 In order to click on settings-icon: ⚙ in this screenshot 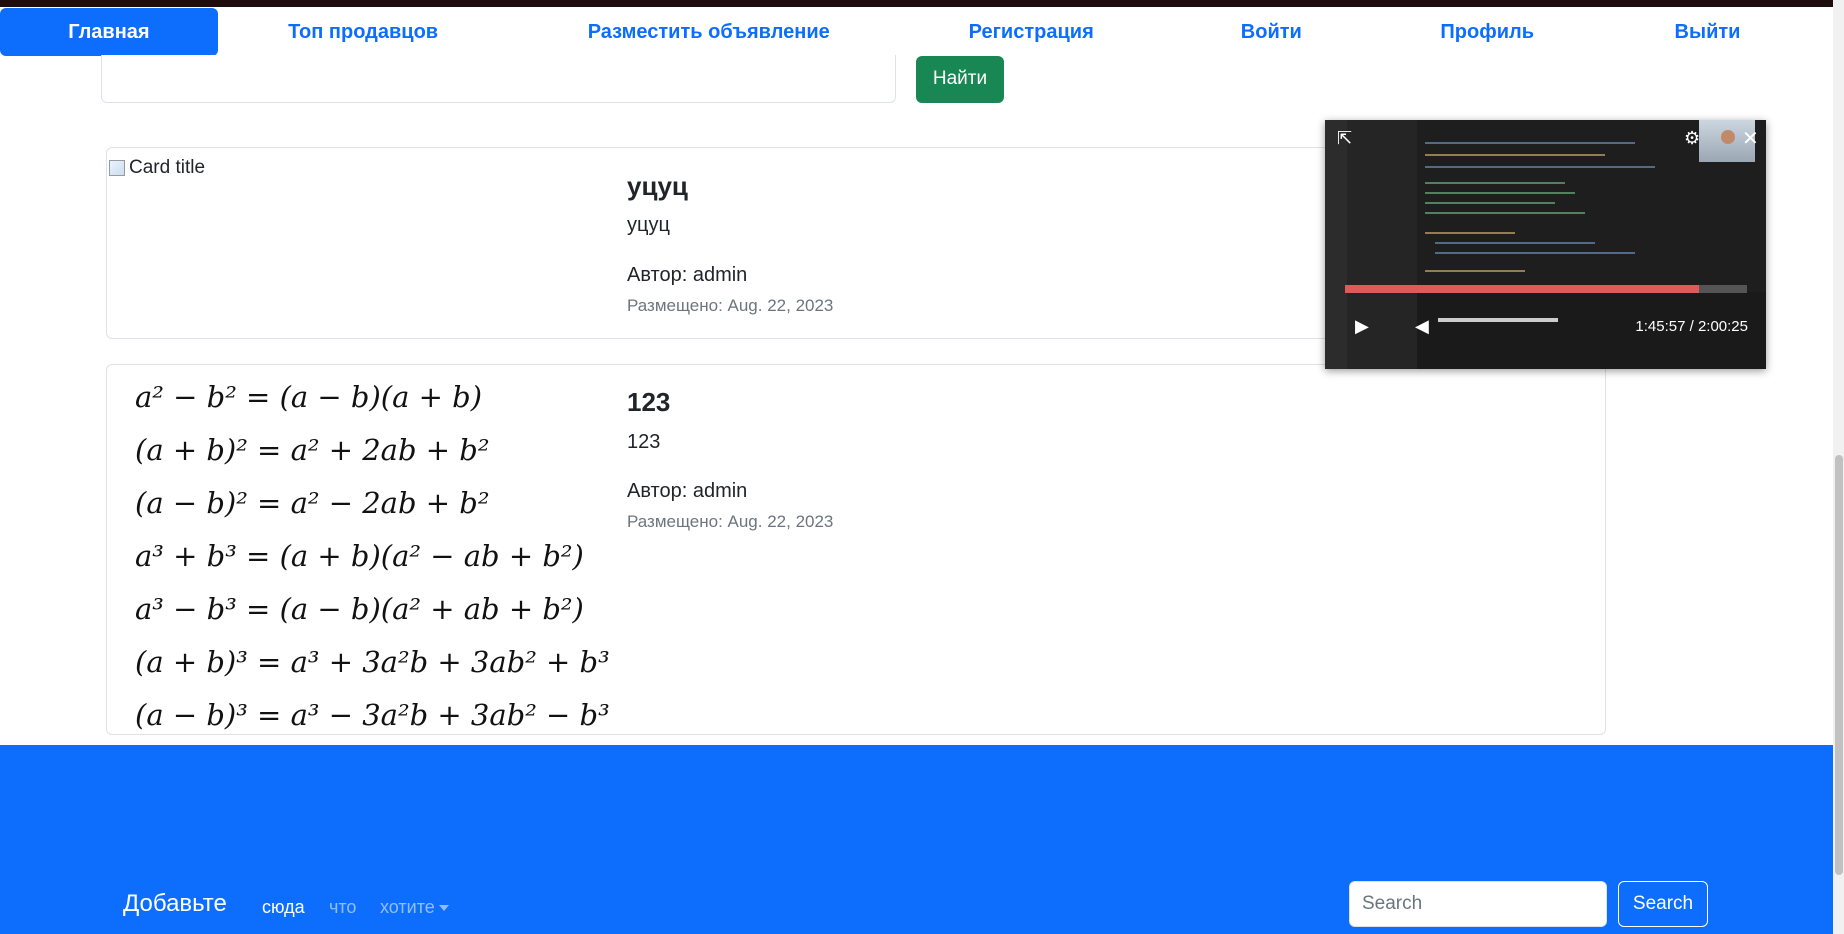, I will do `click(1692, 138)`.